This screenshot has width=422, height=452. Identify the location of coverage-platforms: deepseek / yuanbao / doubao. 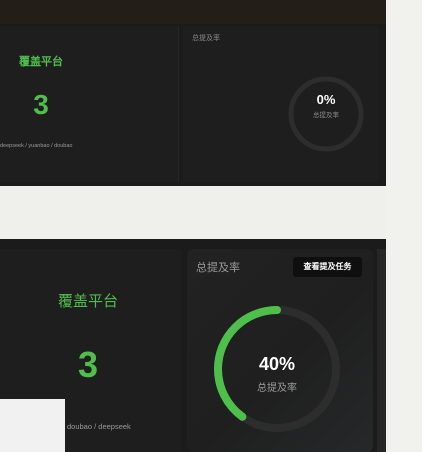
(36, 146).